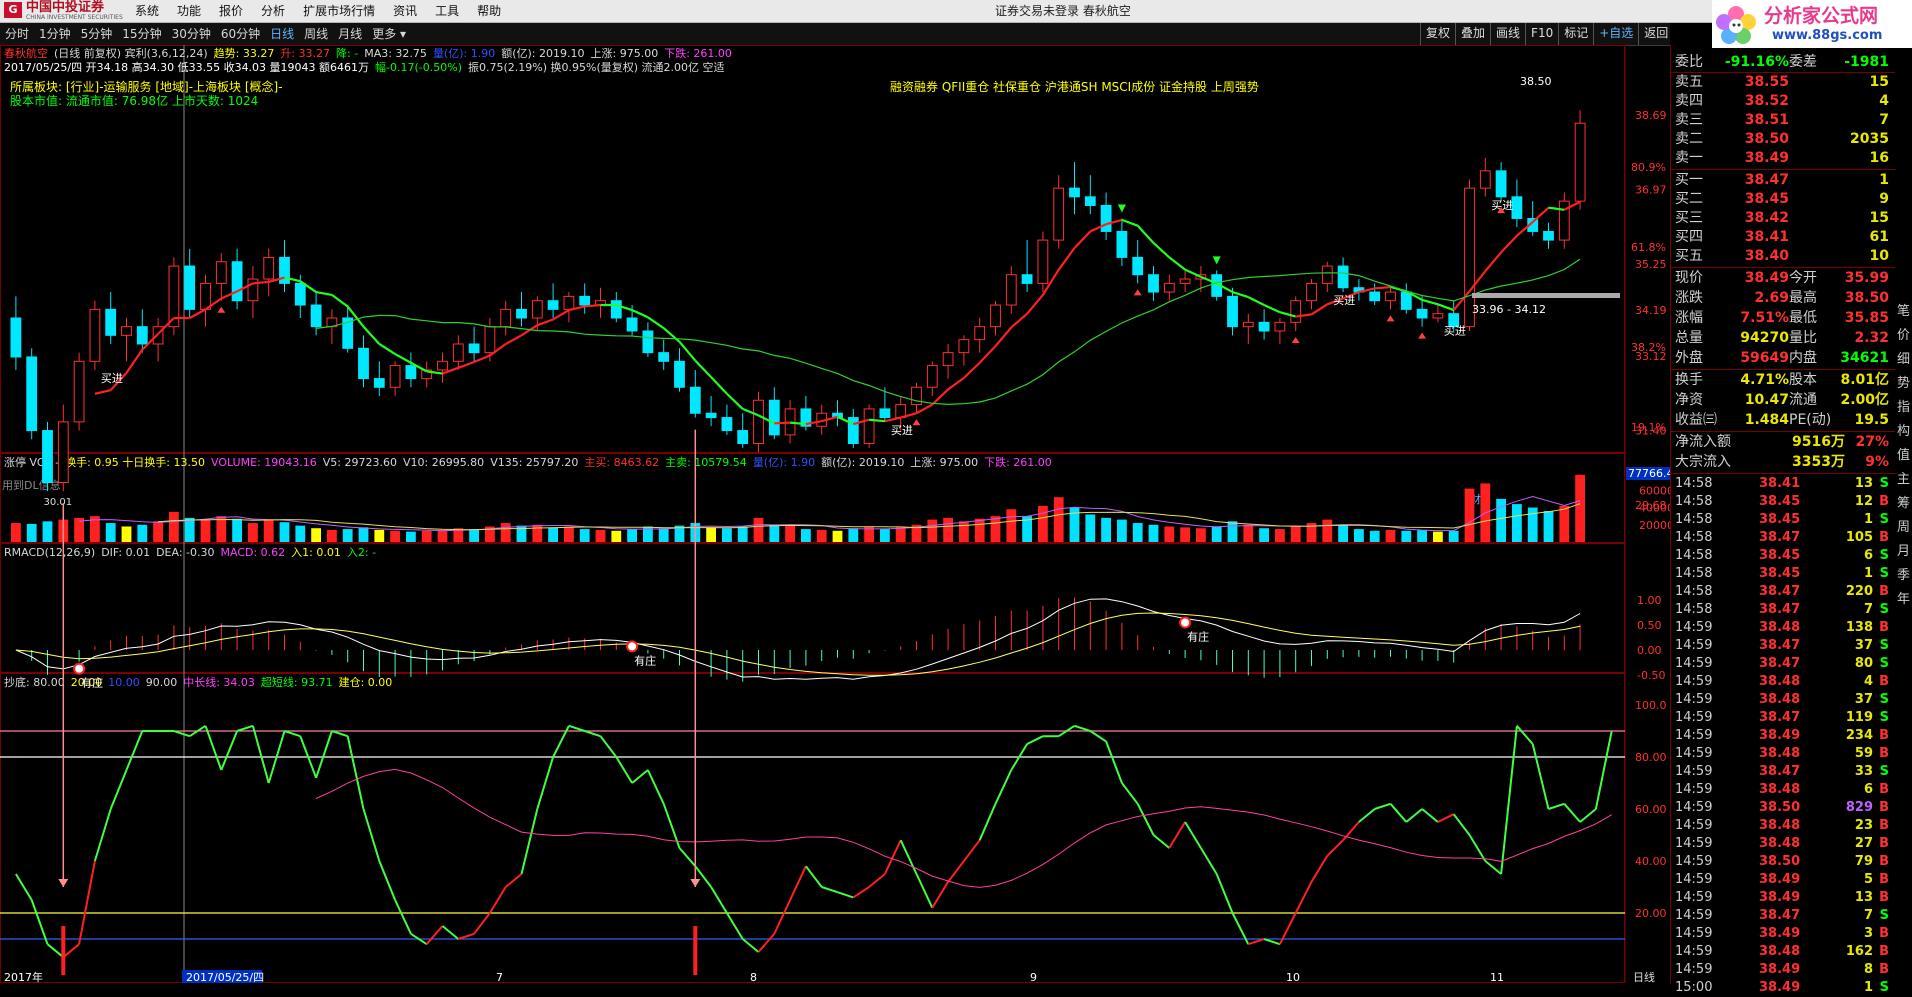 The image size is (1912, 997). I want to click on side-tab-3: 势, so click(1903, 384).